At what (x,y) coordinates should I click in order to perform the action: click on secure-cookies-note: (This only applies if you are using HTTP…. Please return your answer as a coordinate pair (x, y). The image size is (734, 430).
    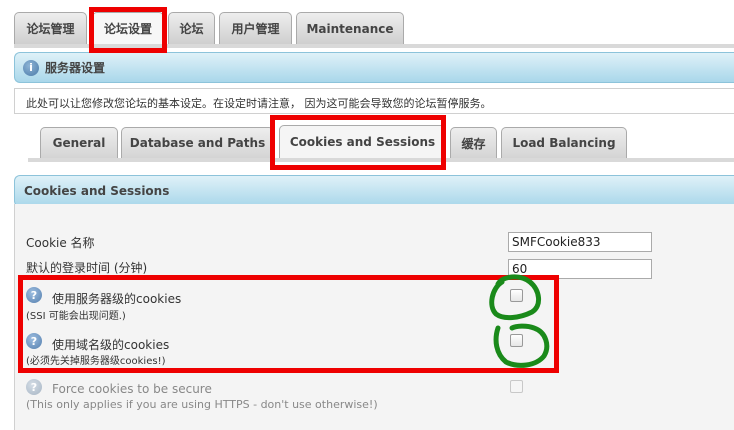
    Looking at the image, I should click on (202, 404).